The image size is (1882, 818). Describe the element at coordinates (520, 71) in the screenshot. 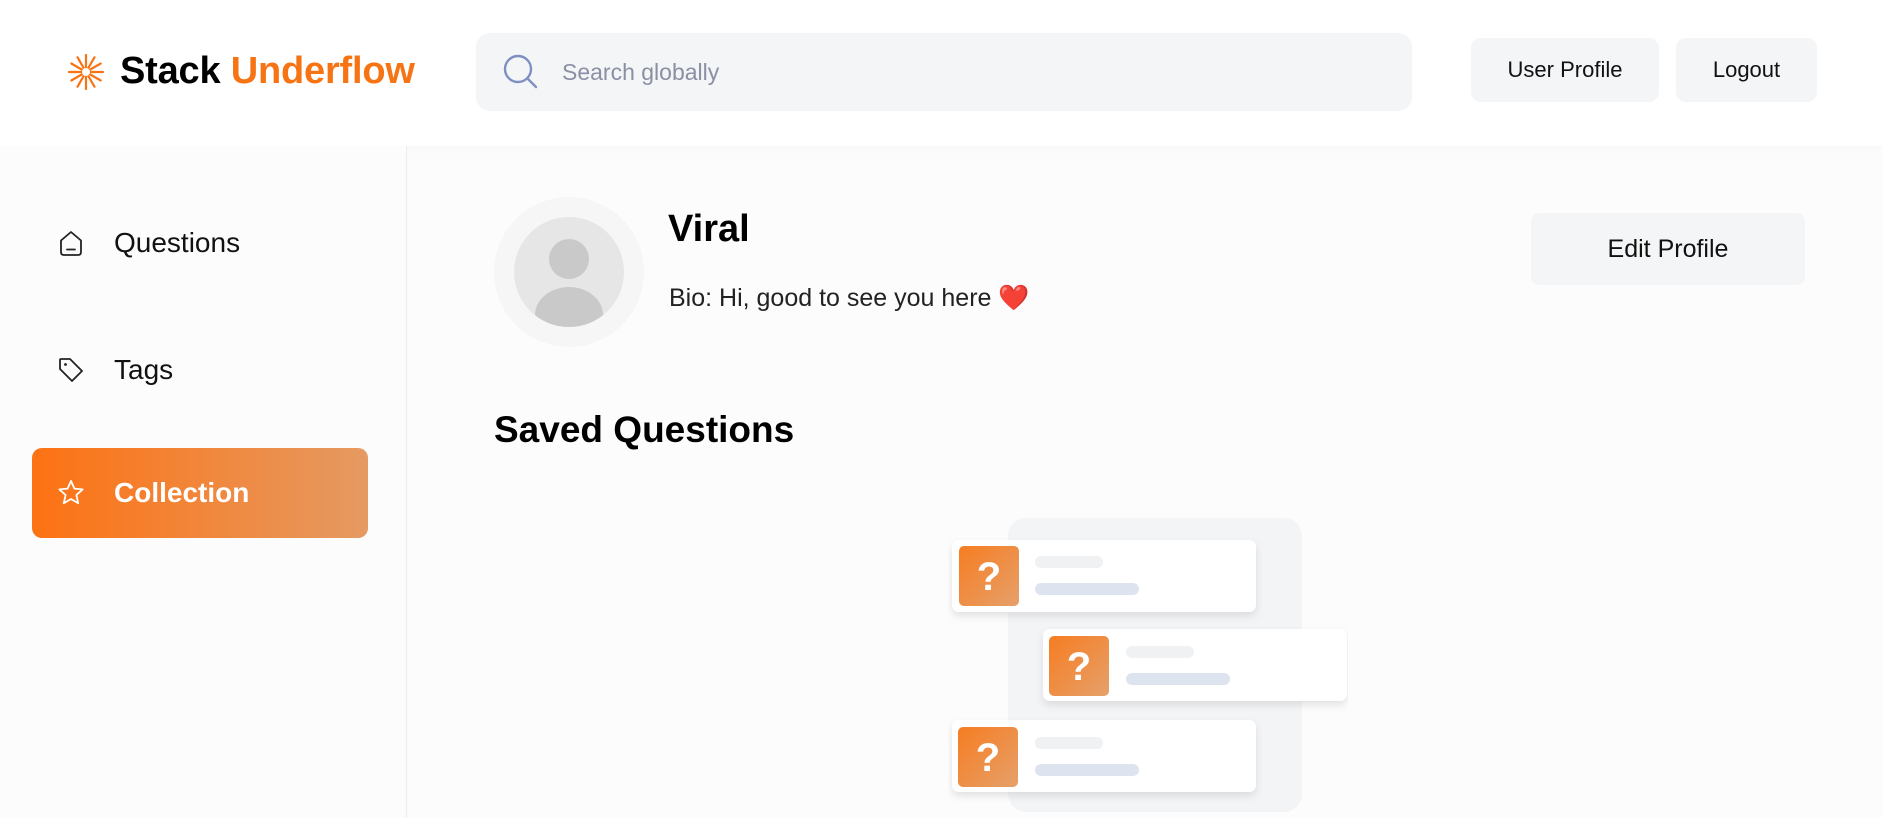

I see `search-icon` at that location.